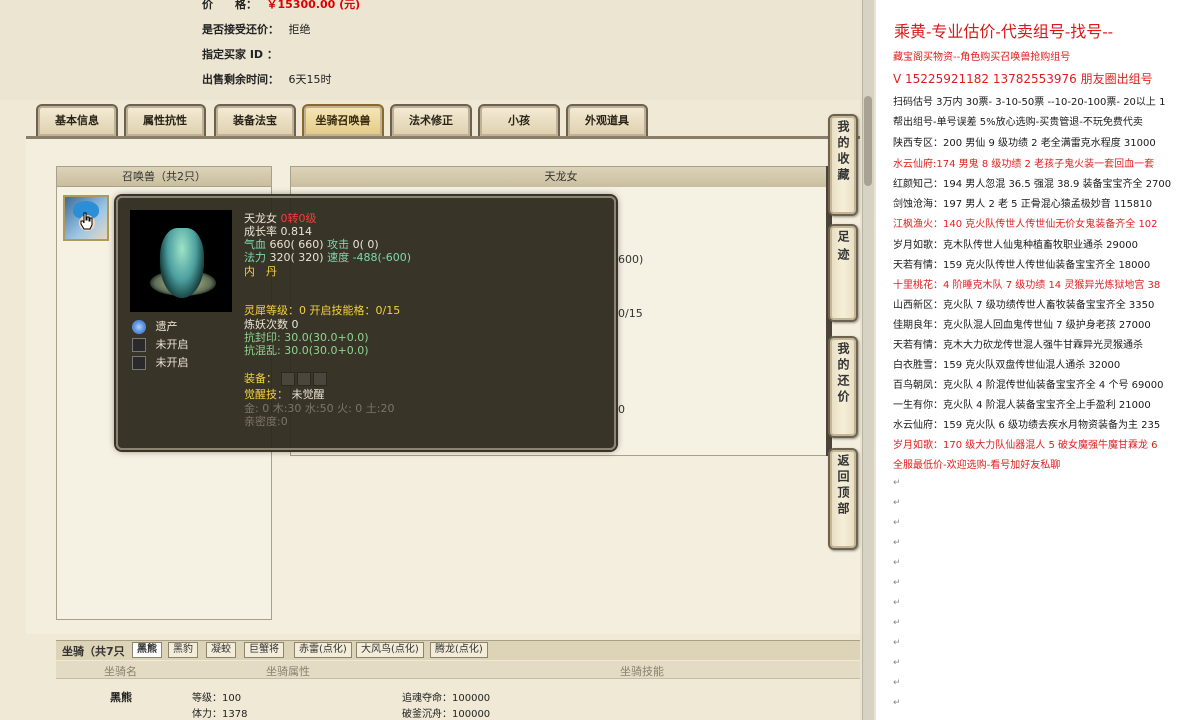 The image size is (1188, 720). I want to click on inner-dan: 内 丹, so click(260, 271).